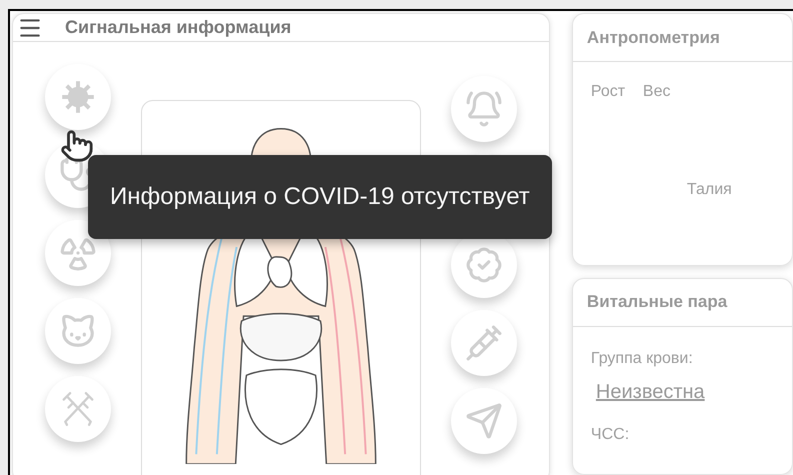 The image size is (793, 475). What do you see at coordinates (608, 92) in the screenshot?
I see `field-label: Рост` at bounding box center [608, 92].